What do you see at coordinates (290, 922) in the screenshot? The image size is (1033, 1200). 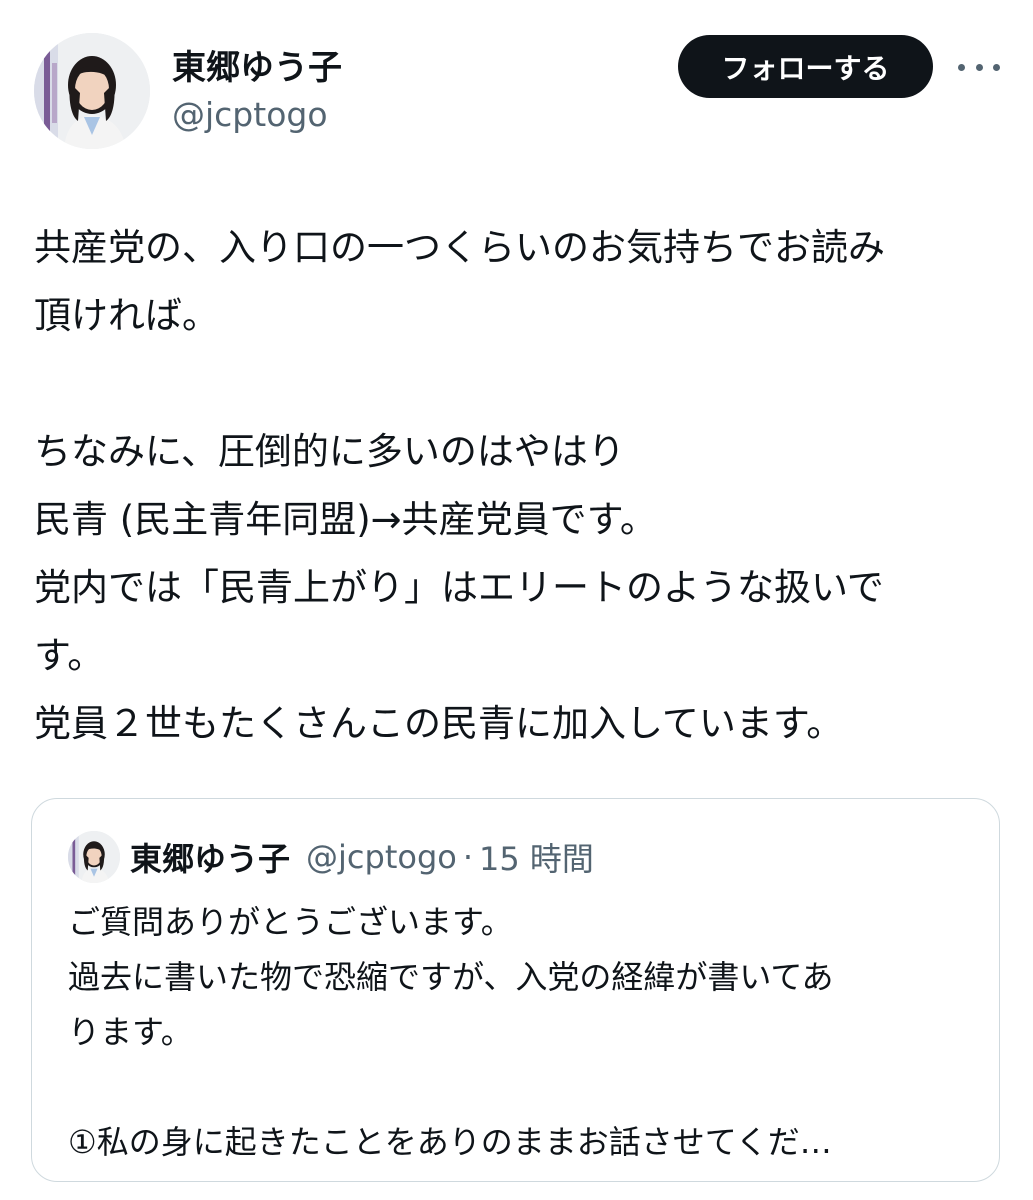 I see `quoted-line: ご質問ありがとうございます。` at bounding box center [290, 922].